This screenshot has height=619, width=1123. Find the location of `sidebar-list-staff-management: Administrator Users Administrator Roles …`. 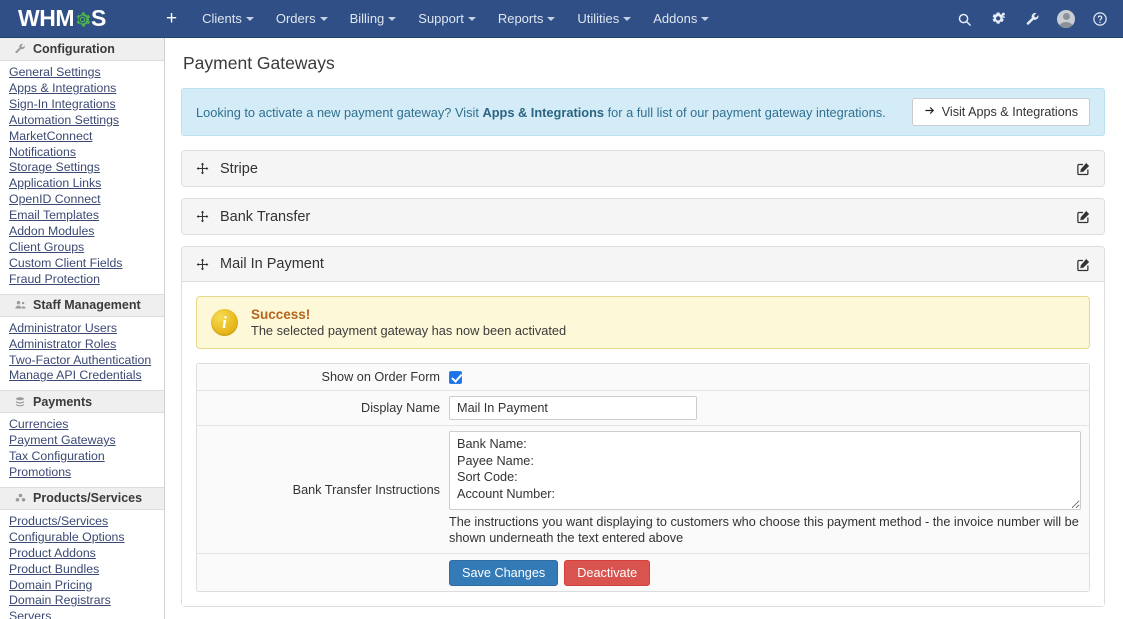

sidebar-list-staff-management: Administrator Users Administrator Roles … is located at coordinates (82, 354).